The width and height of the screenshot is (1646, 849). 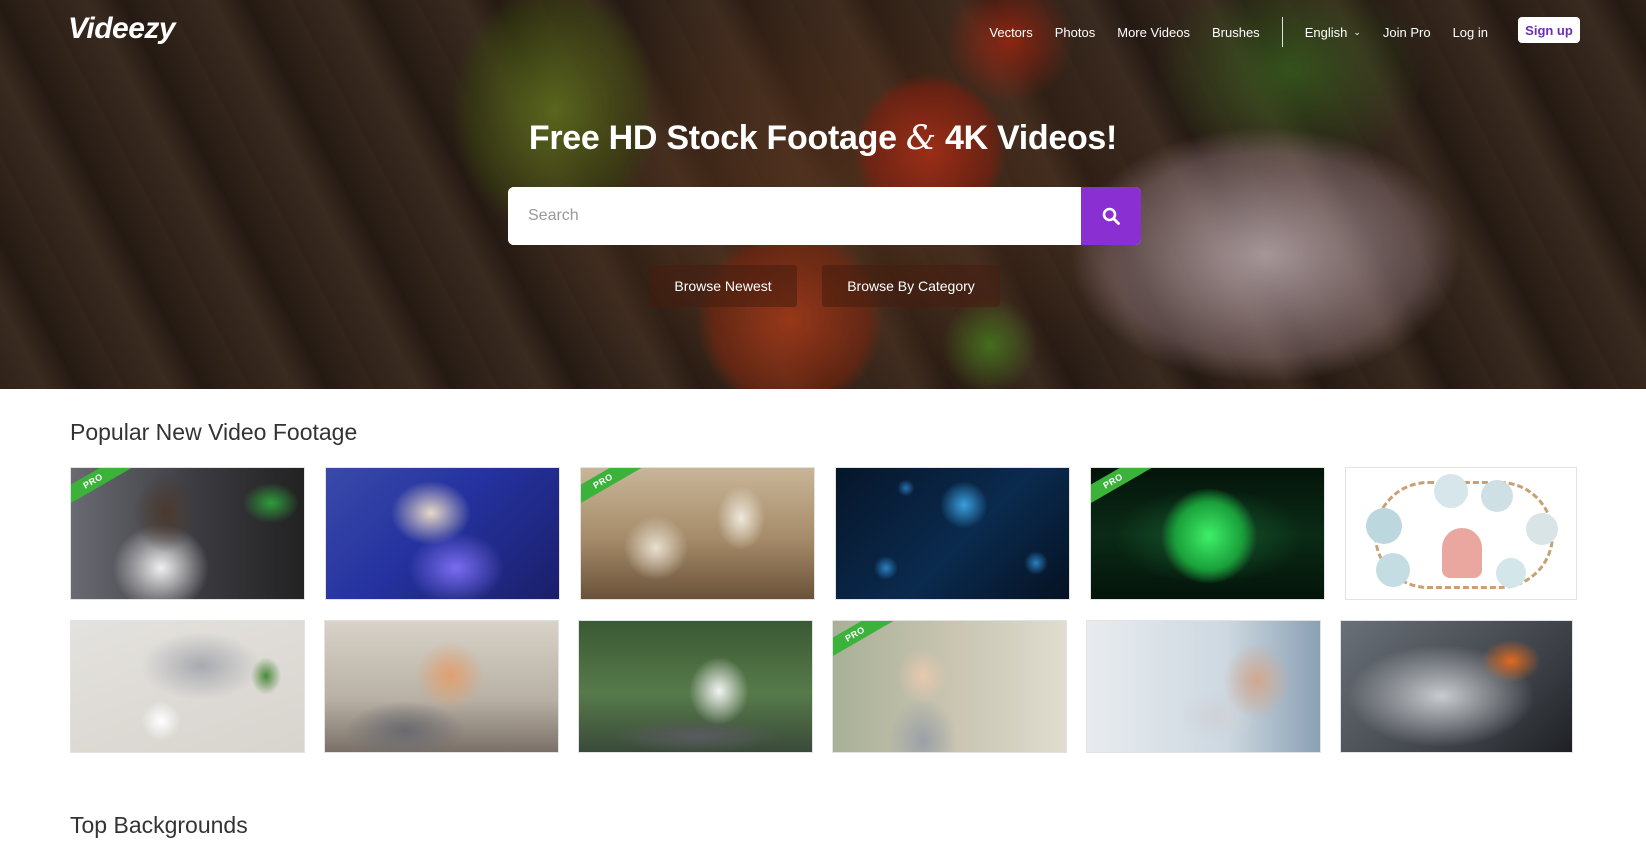 I want to click on language-label: English, so click(x=1326, y=32).